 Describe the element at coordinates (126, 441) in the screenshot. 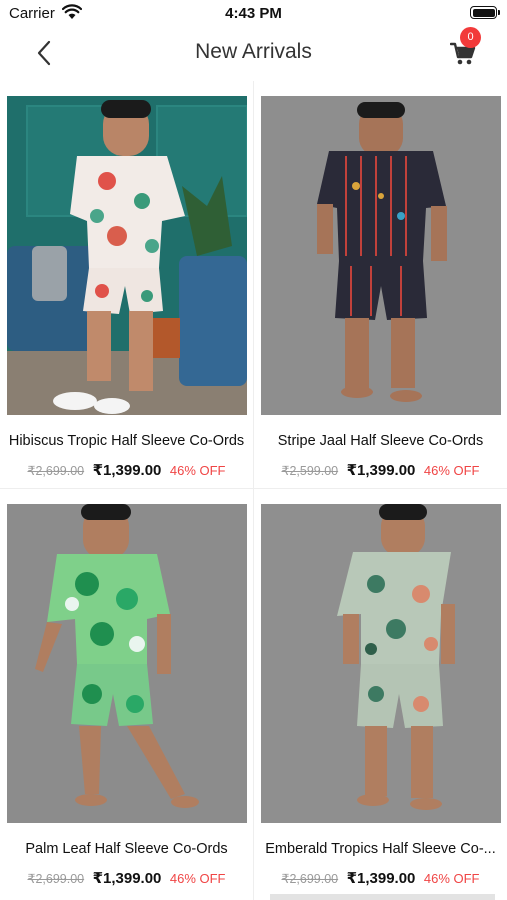

I see `product-name: Hibiscus Tropic Half Sleeve Co-Ords` at that location.